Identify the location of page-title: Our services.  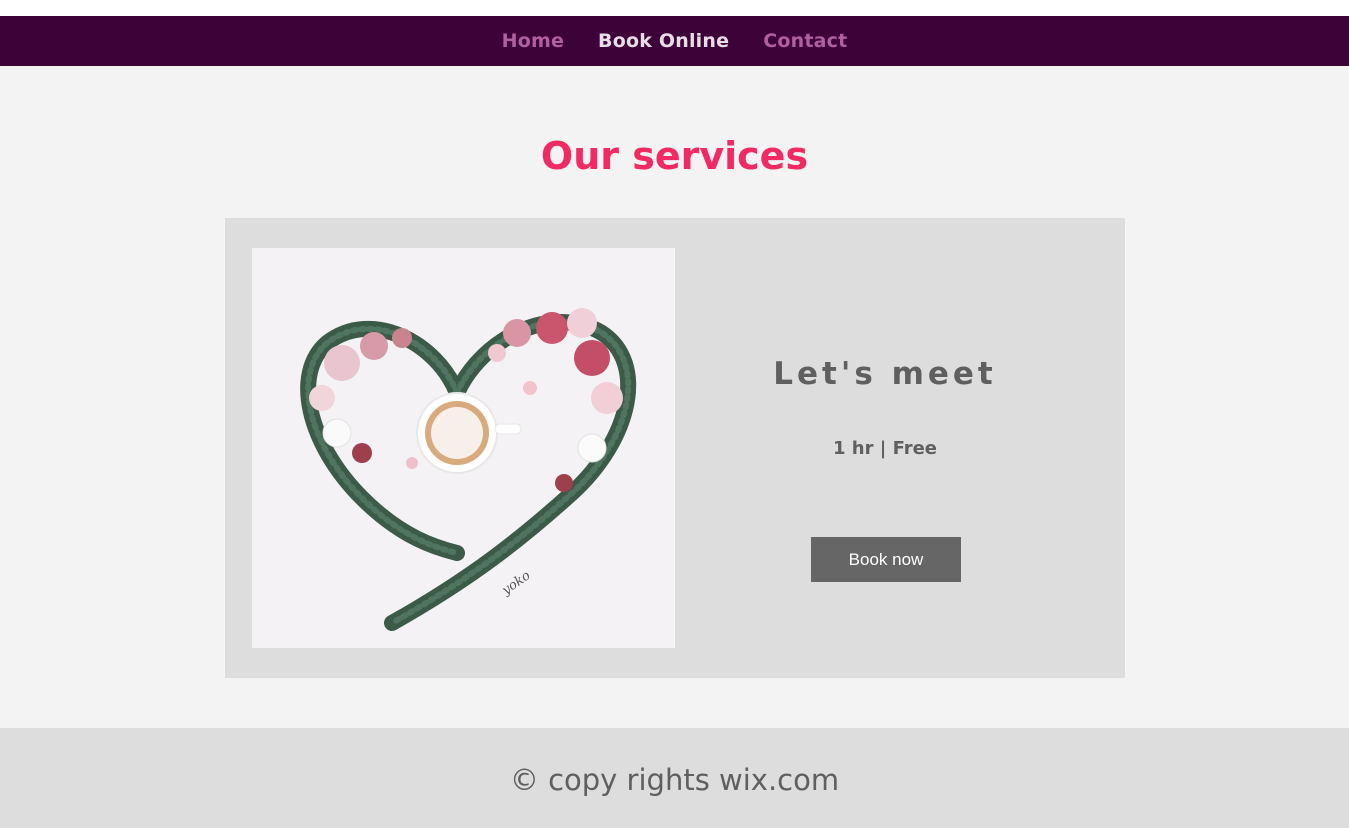
(674, 156).